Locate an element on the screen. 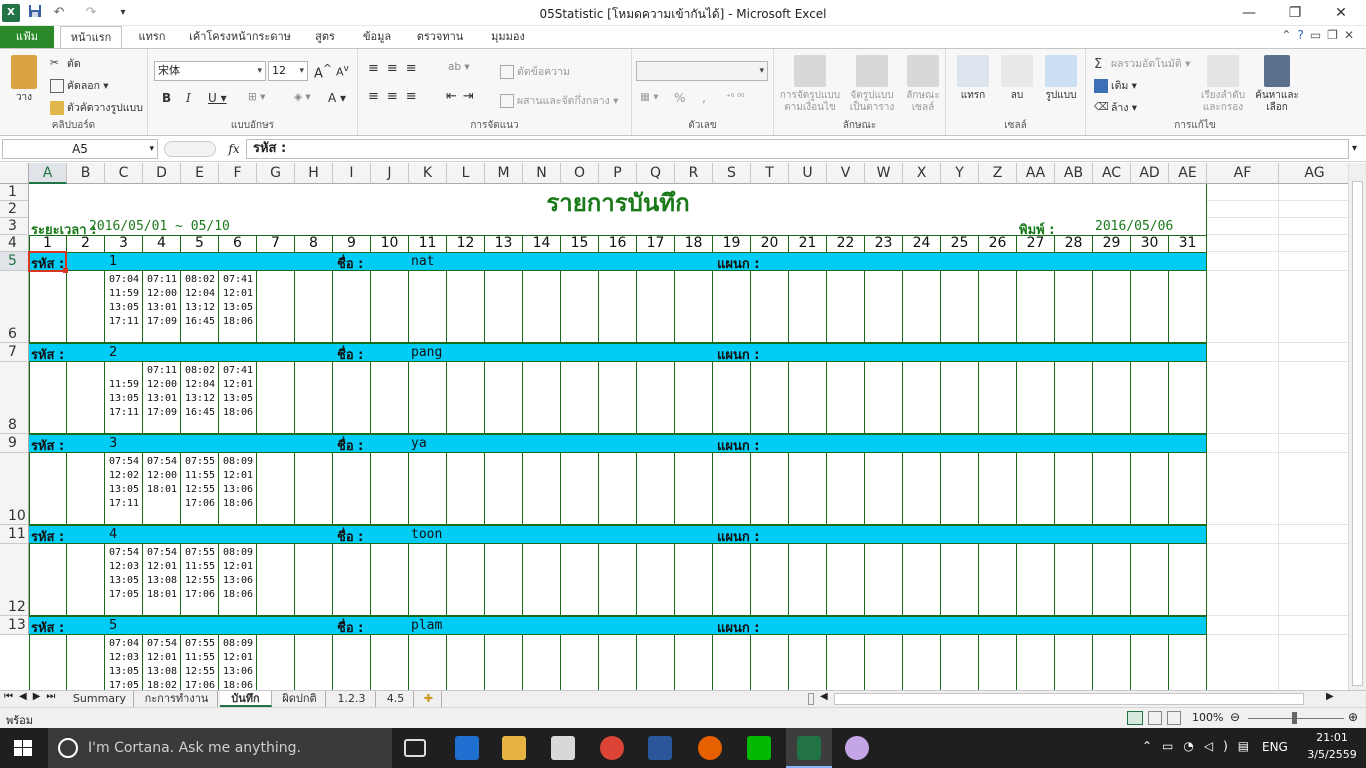 Image resolution: width=1366 pixels, height=768 pixels. employee-name-value: ya is located at coordinates (419, 443).